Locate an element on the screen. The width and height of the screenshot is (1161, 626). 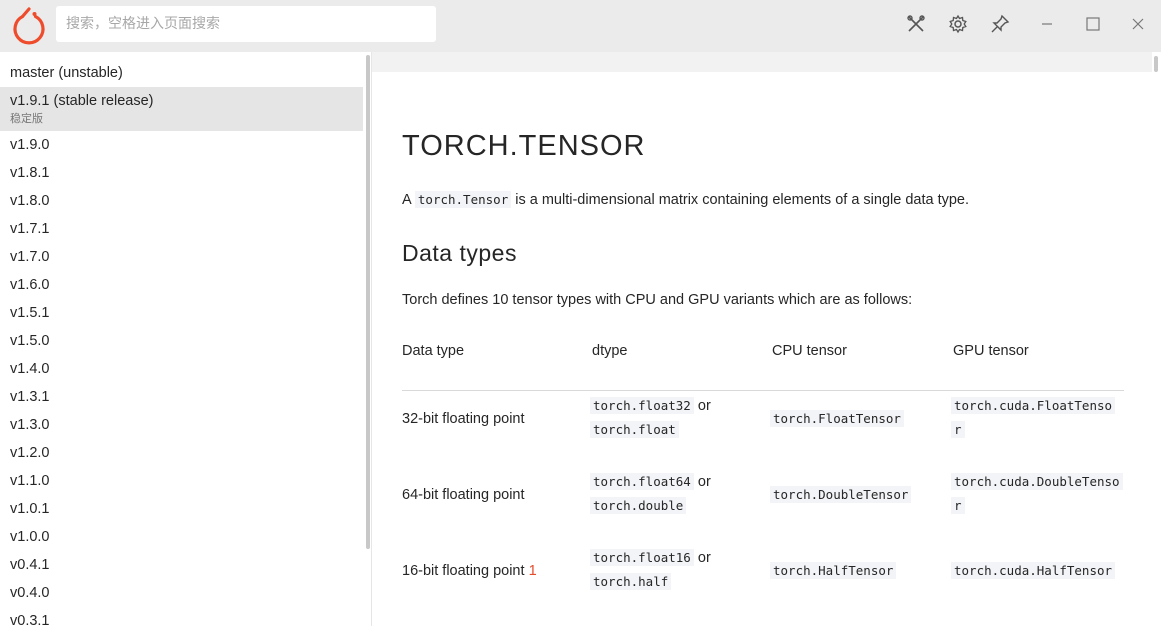
version-item: v0.4.1 is located at coordinates (181, 565).